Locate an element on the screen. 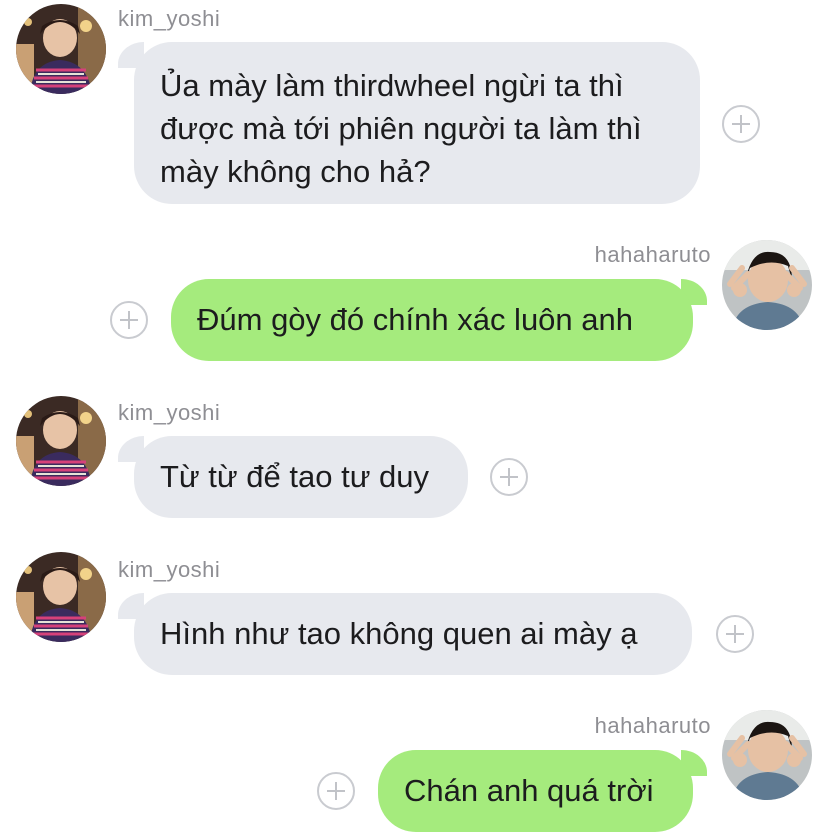  message-bubble: Đúm gòy đó chính xác luôn anh is located at coordinates (432, 320).